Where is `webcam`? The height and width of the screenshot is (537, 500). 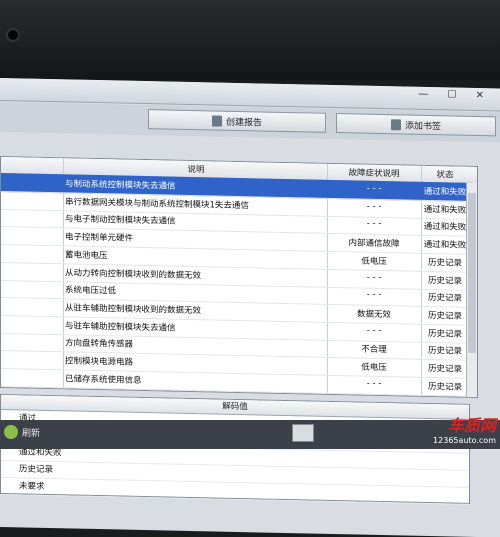 webcam is located at coordinates (13, 35).